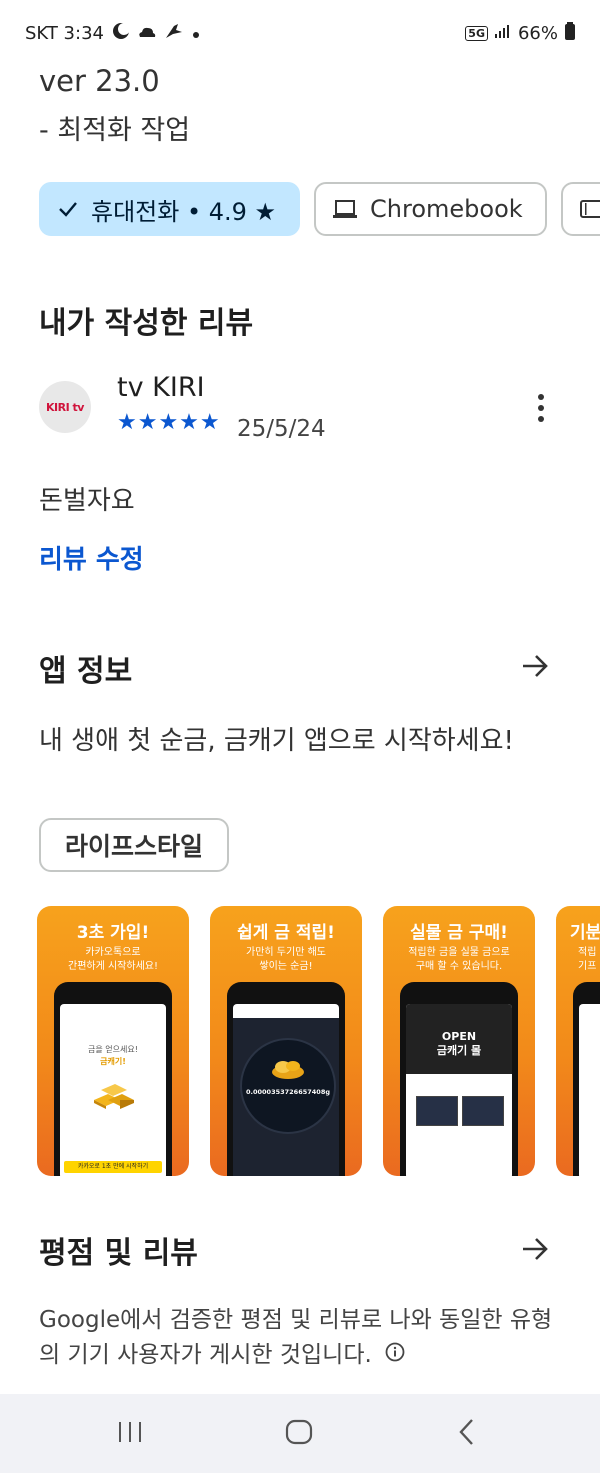  What do you see at coordinates (535, 1249) in the screenshot?
I see `ratings-arrow-icon` at bounding box center [535, 1249].